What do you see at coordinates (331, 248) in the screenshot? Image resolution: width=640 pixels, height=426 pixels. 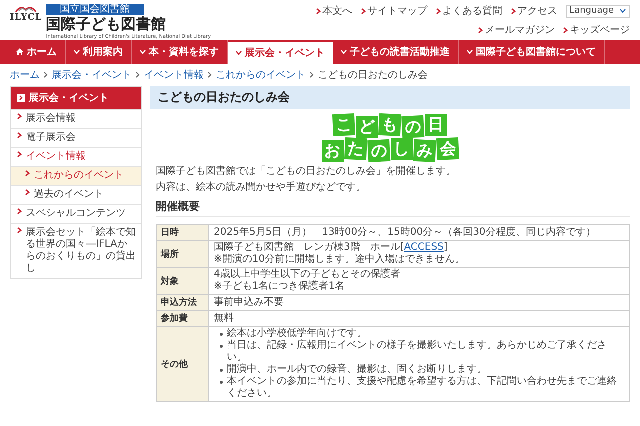 I see `cell-text: 国際子ども図書館 レンガ棟3階 ホール[ACCESS]` at bounding box center [331, 248].